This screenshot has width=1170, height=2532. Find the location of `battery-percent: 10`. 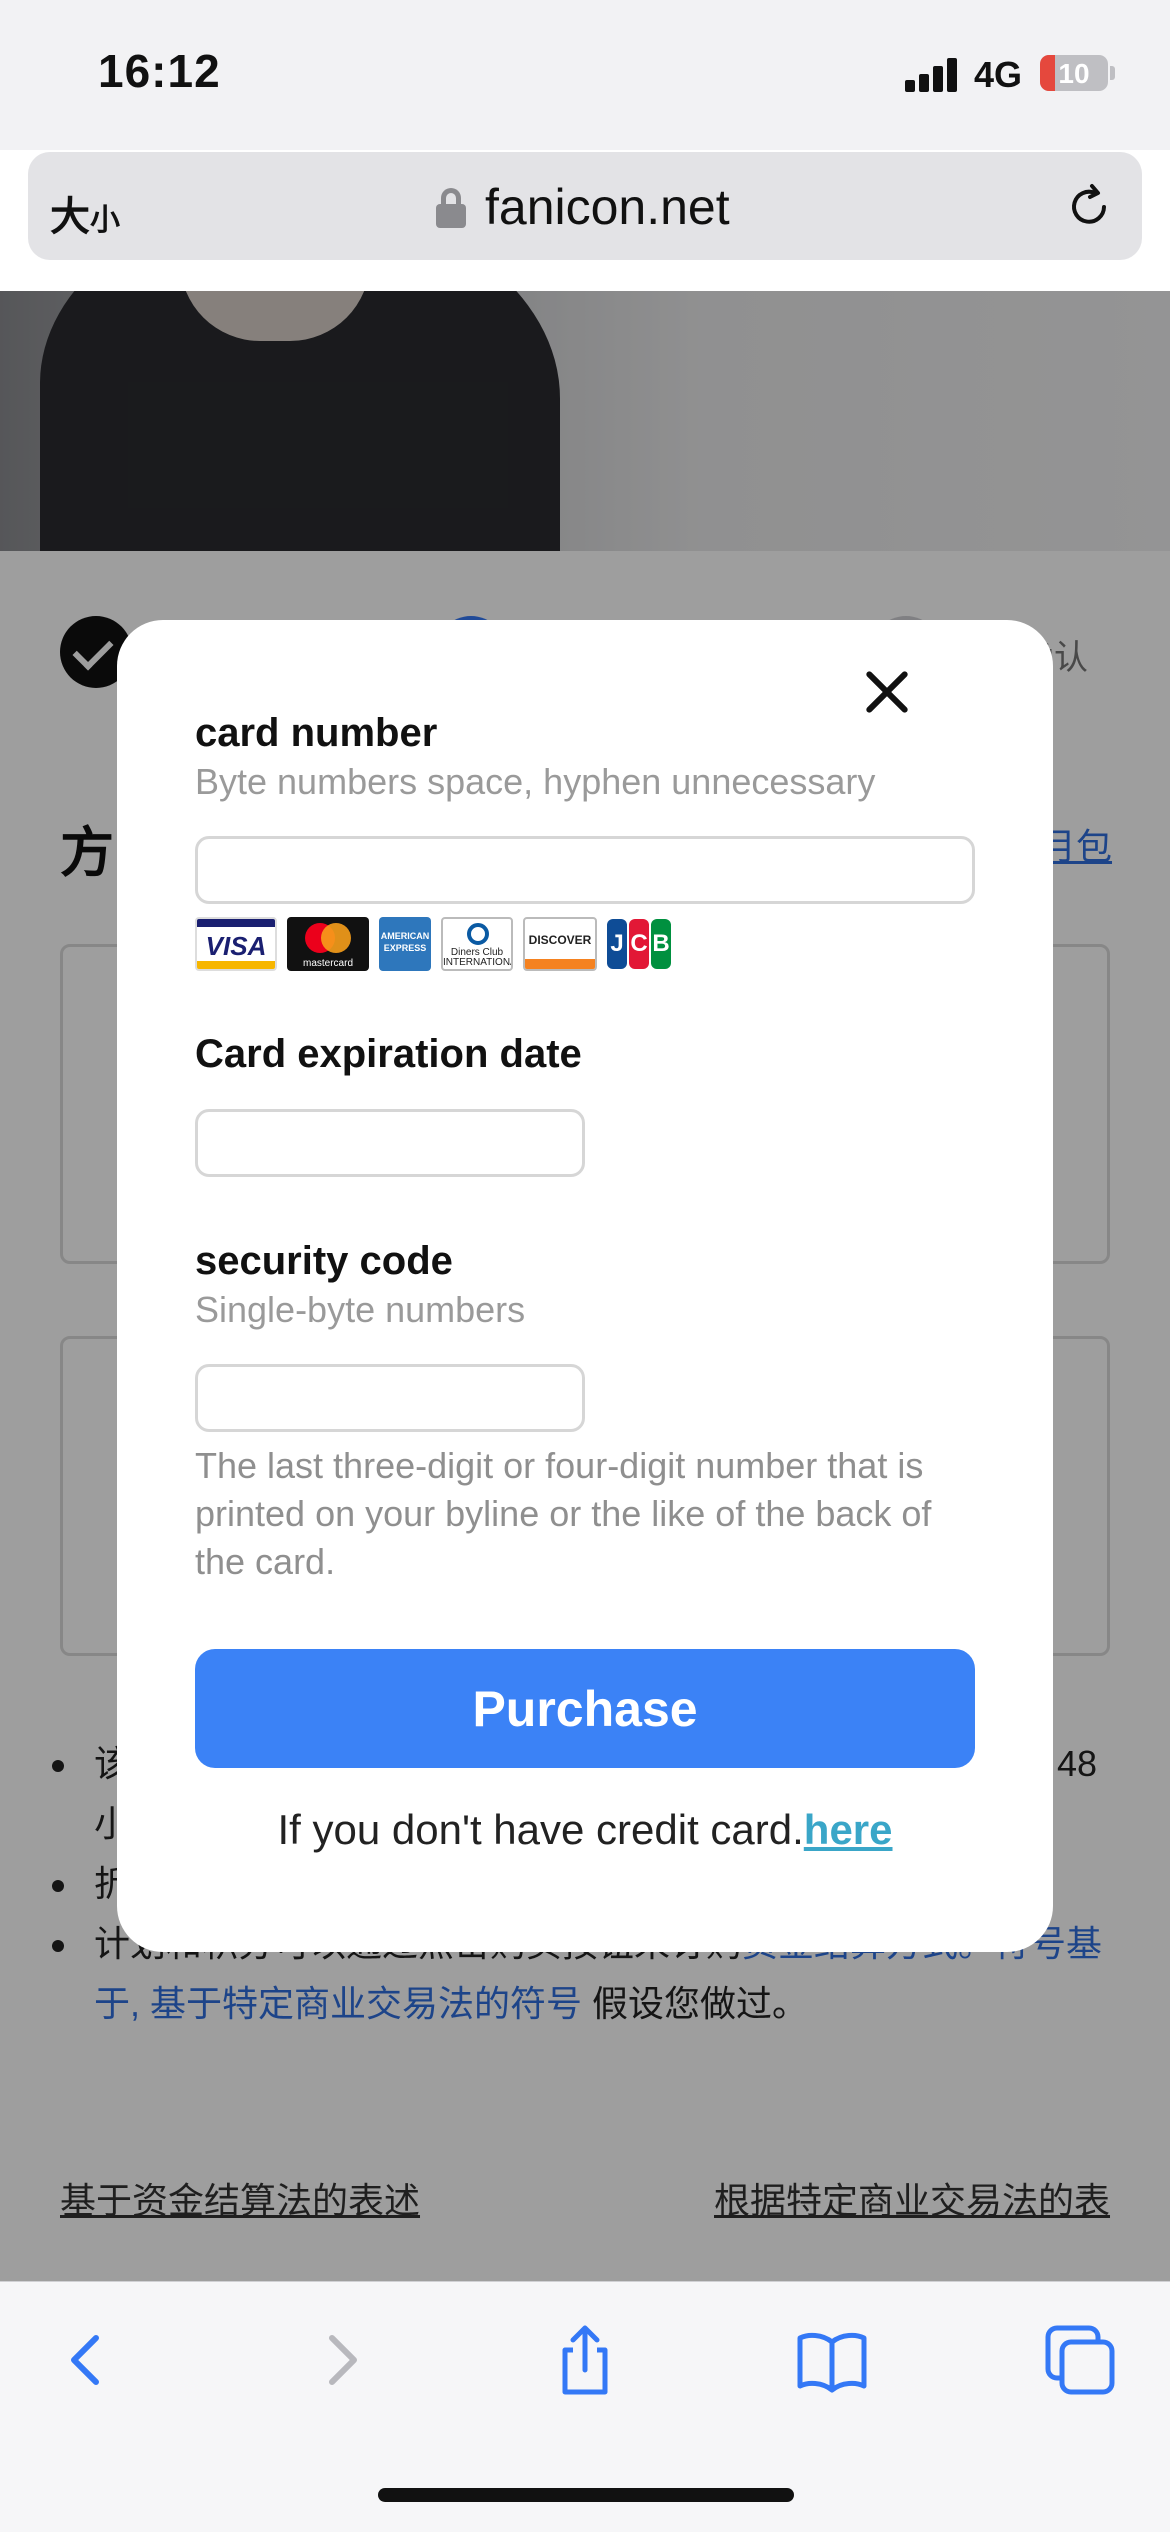

battery-percent: 10 is located at coordinates (1074, 73).